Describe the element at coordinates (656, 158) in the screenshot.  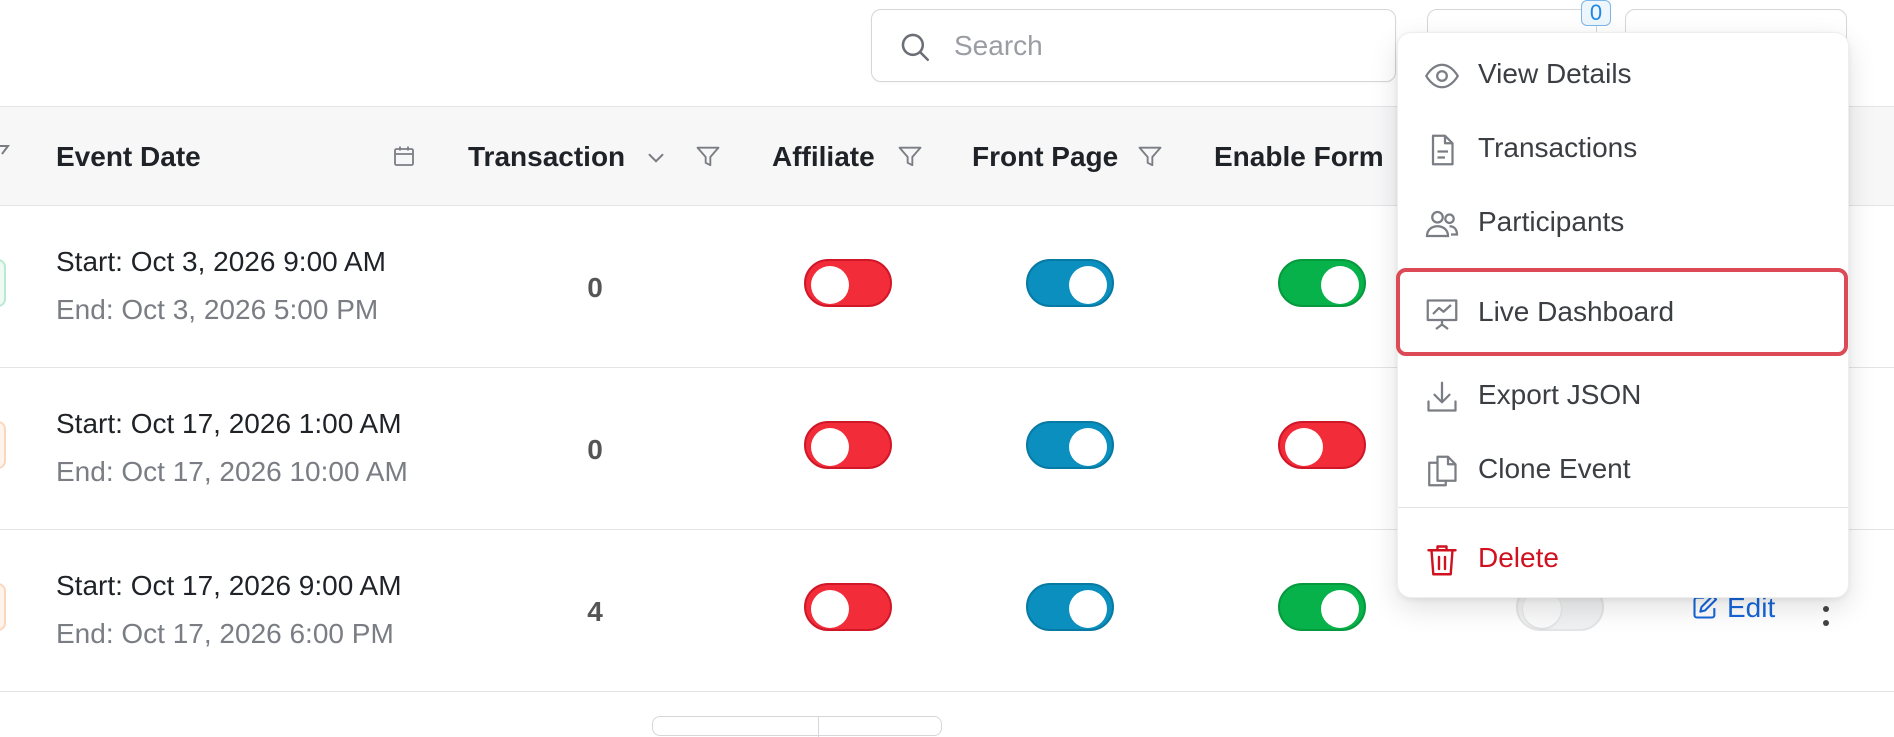
I see `chevron-down-icon` at that location.